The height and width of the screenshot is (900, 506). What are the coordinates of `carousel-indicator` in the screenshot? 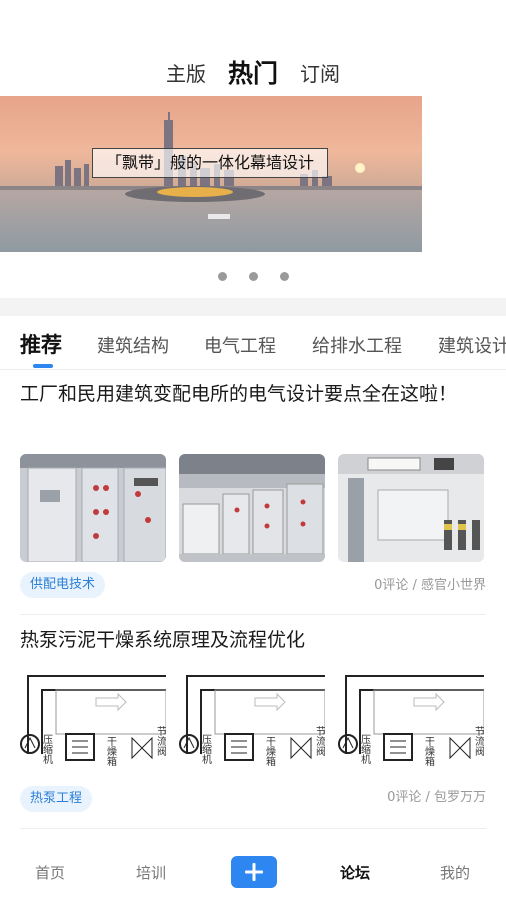 It's located at (253, 276).